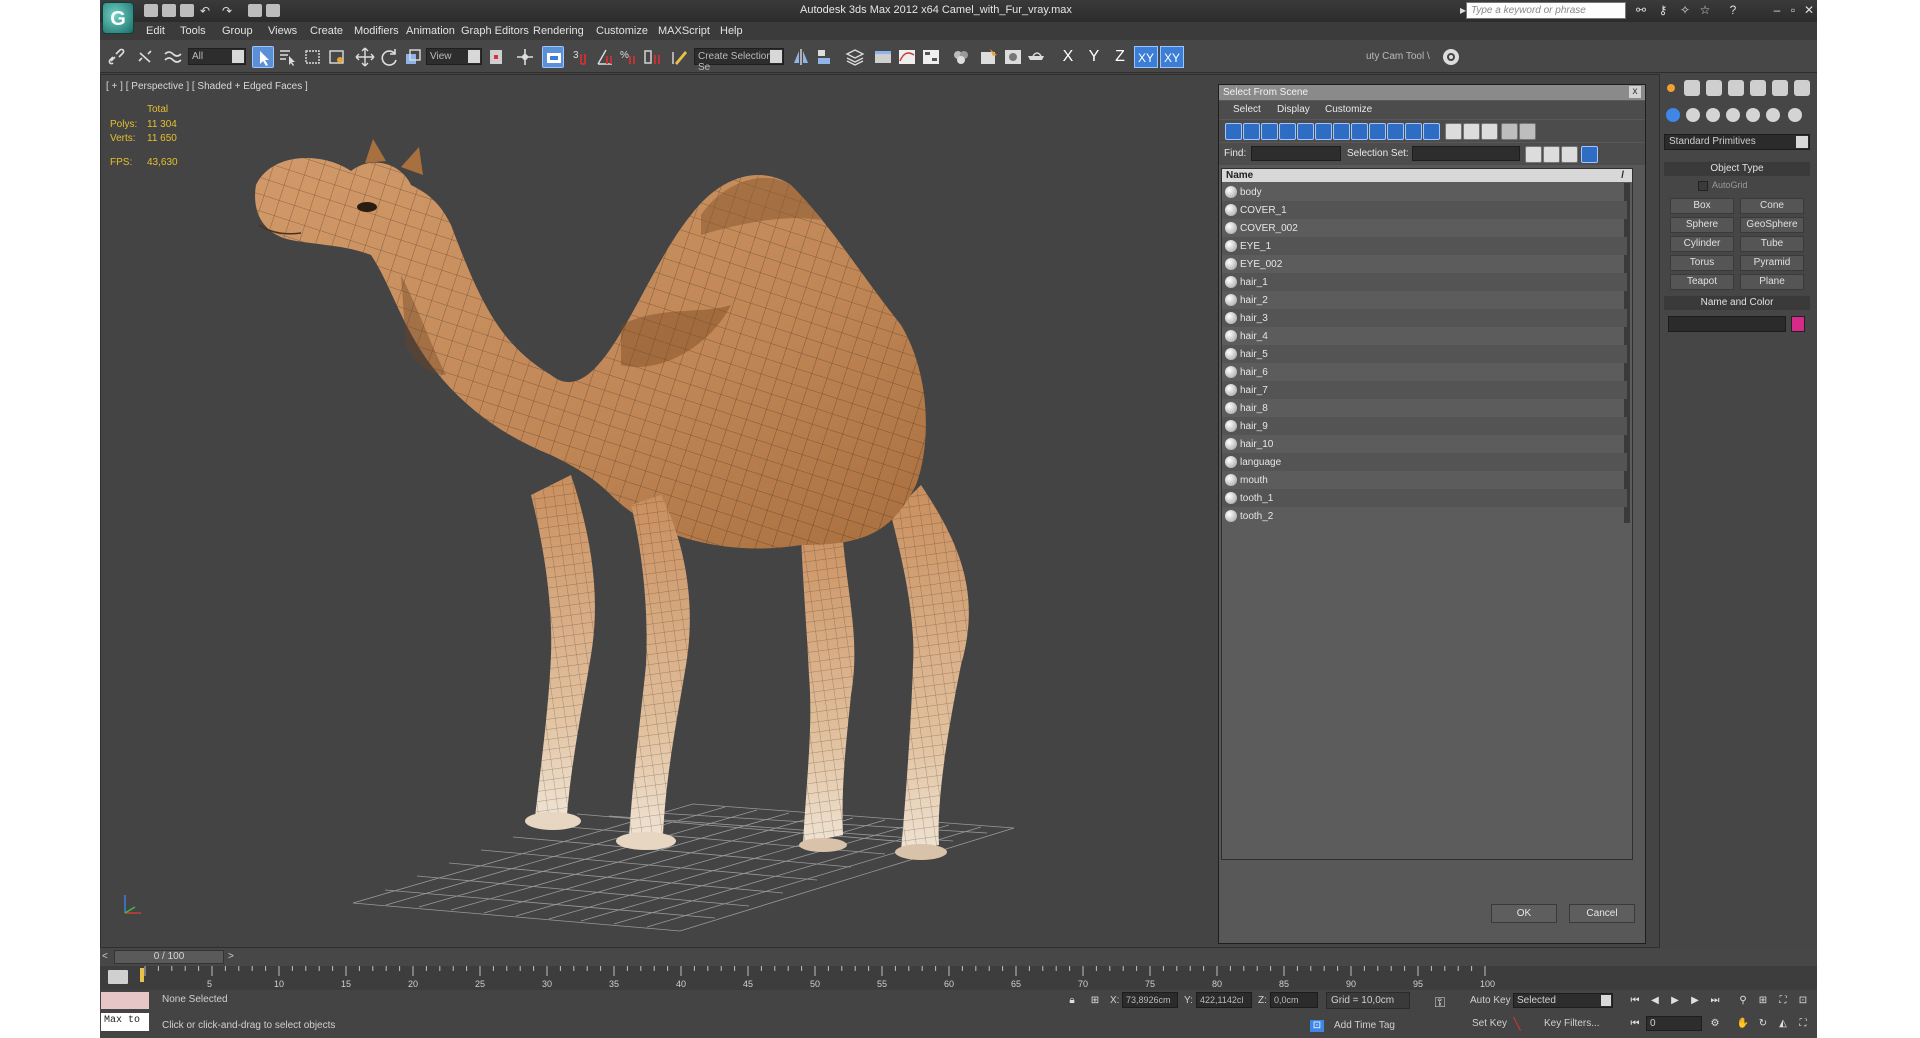  I want to click on snaps-toggle-icon: 3, so click(581, 57).